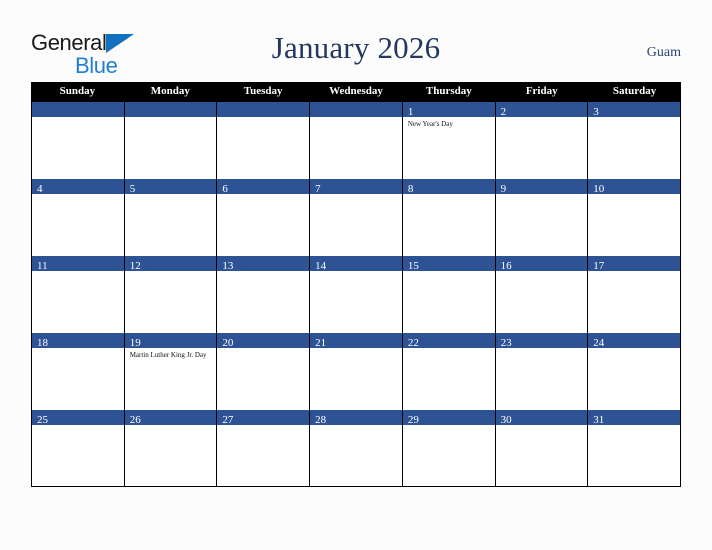  Describe the element at coordinates (78, 418) in the screenshot. I see `day-number-bar: 25` at that location.